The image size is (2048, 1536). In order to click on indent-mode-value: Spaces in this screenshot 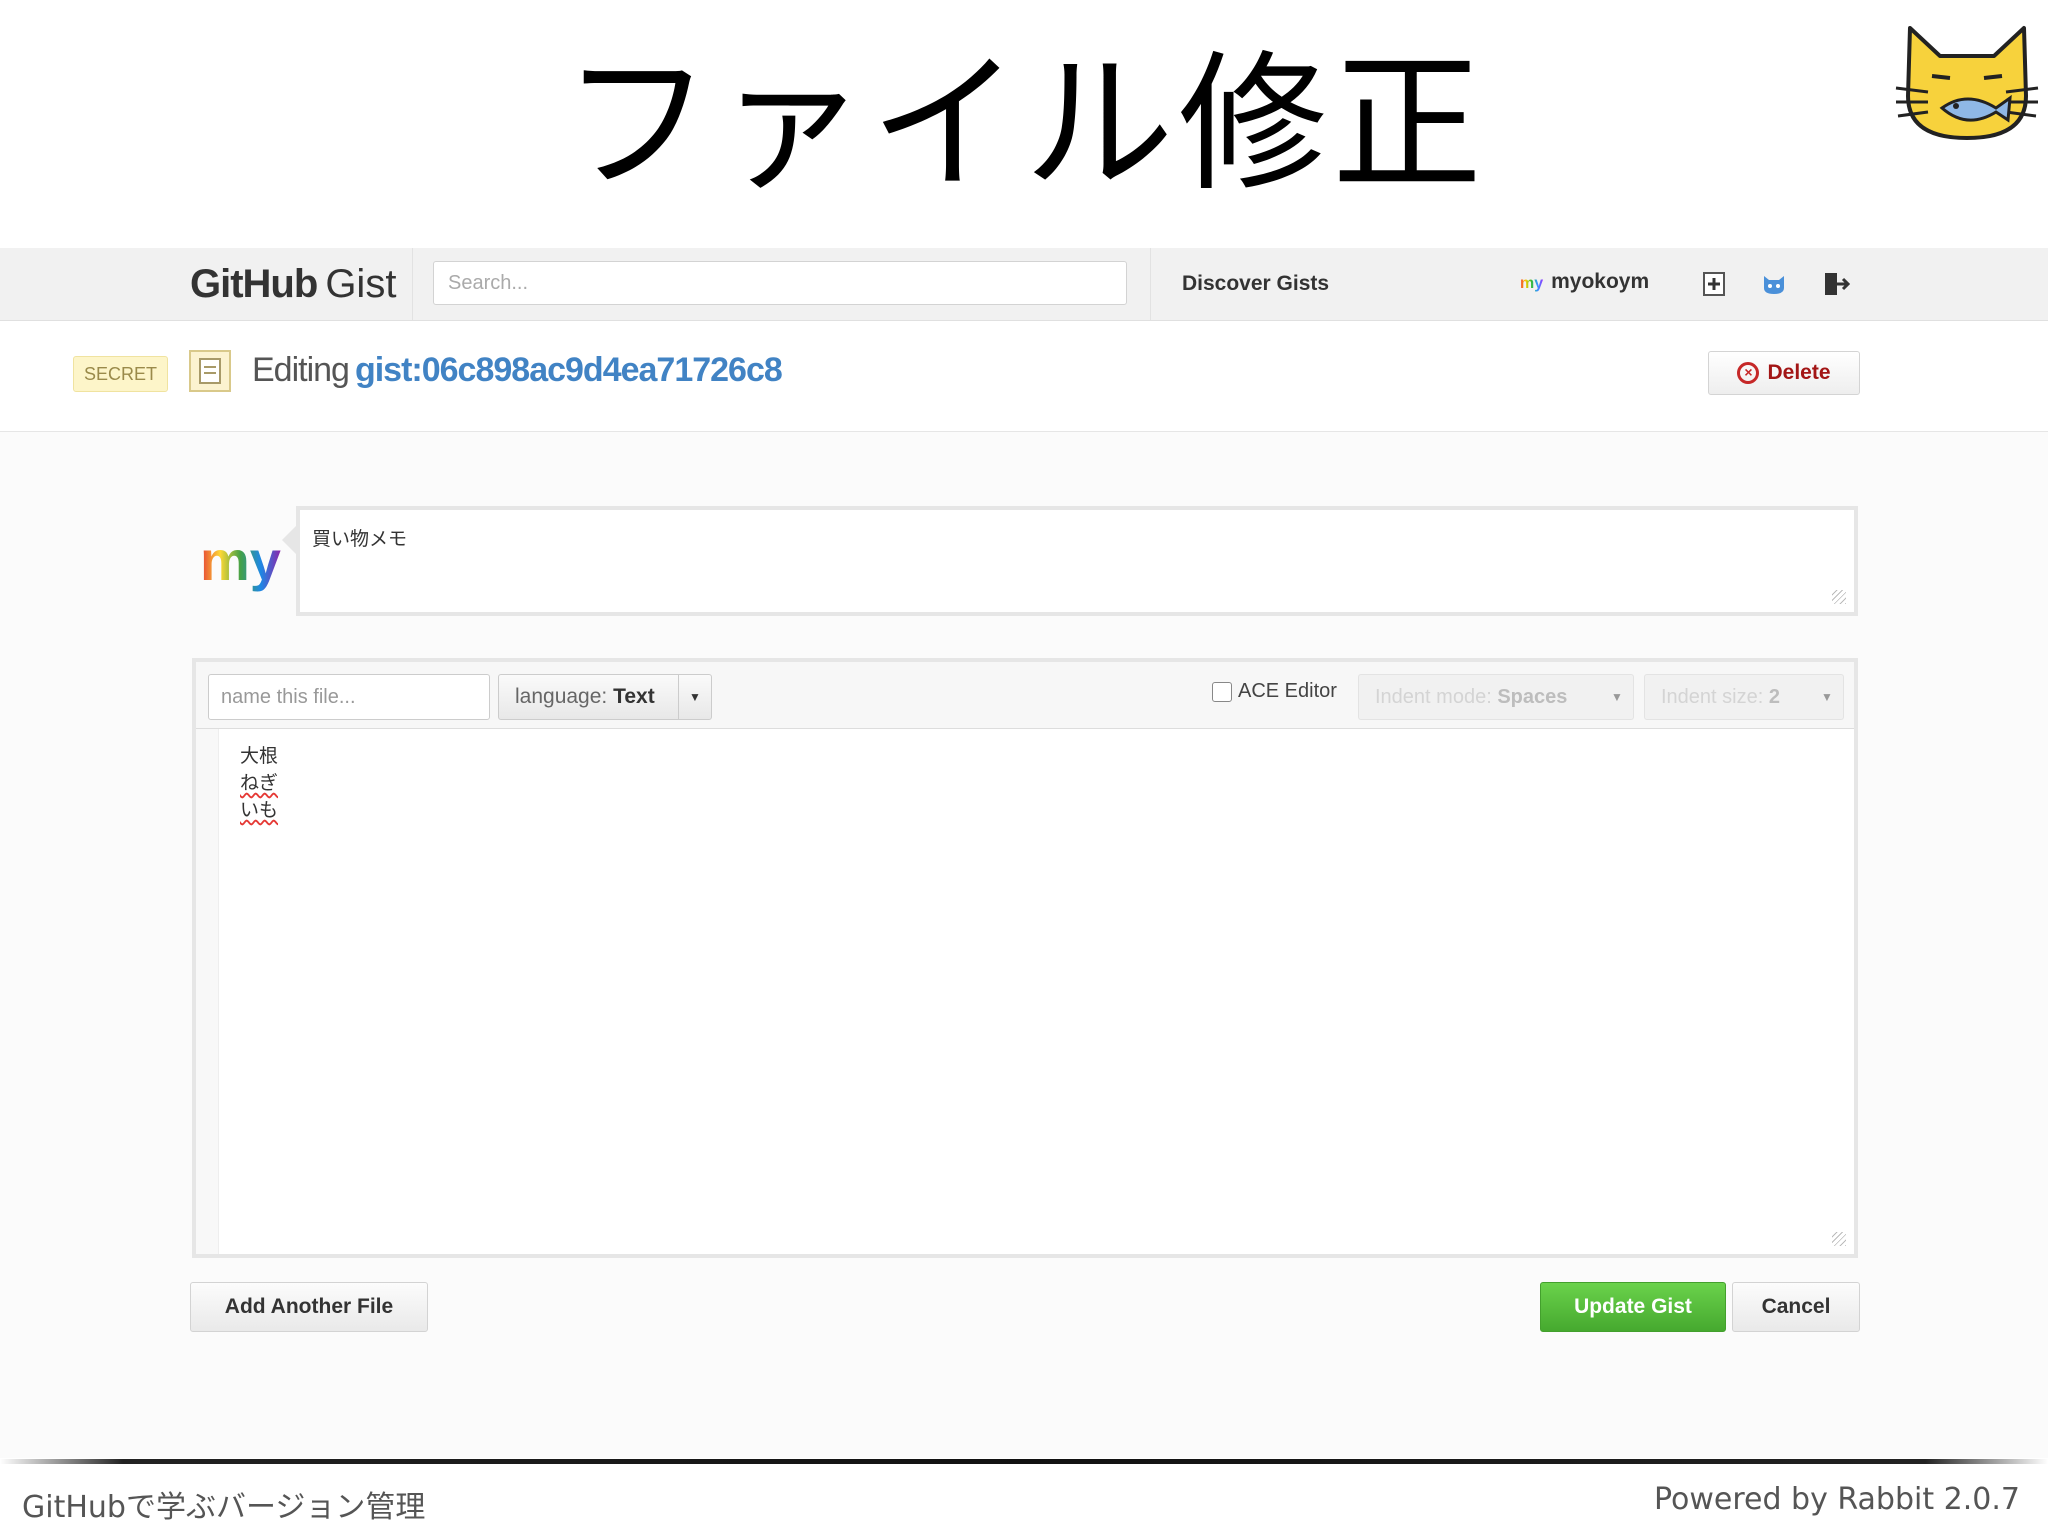, I will do `click(1532, 697)`.